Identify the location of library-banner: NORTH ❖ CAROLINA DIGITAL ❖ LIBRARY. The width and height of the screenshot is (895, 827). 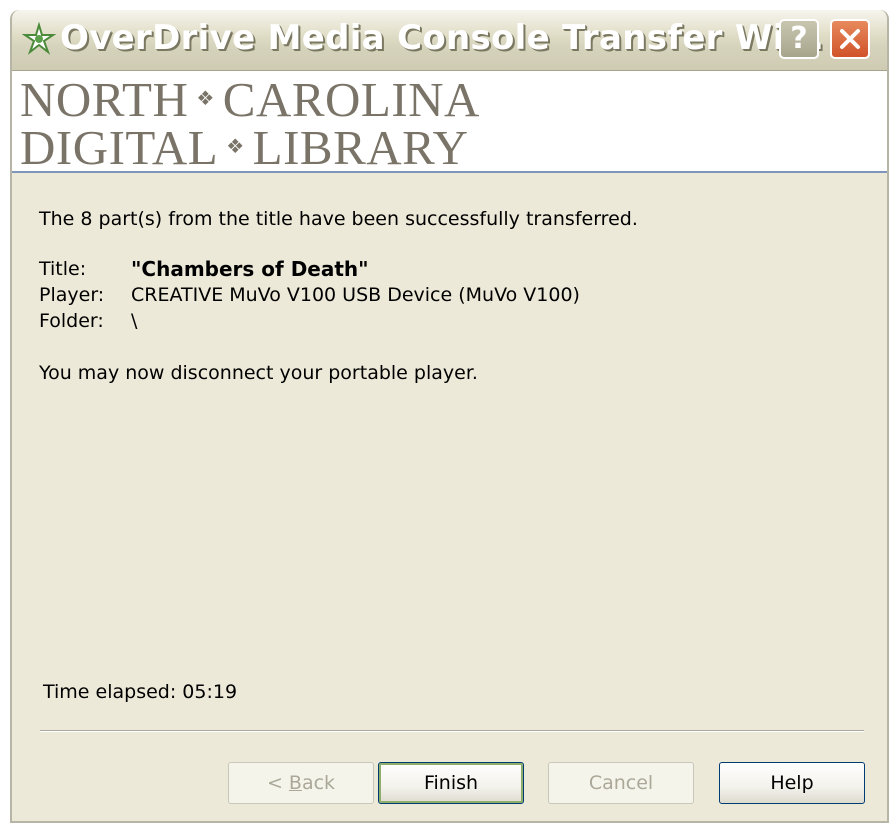
(449, 122).